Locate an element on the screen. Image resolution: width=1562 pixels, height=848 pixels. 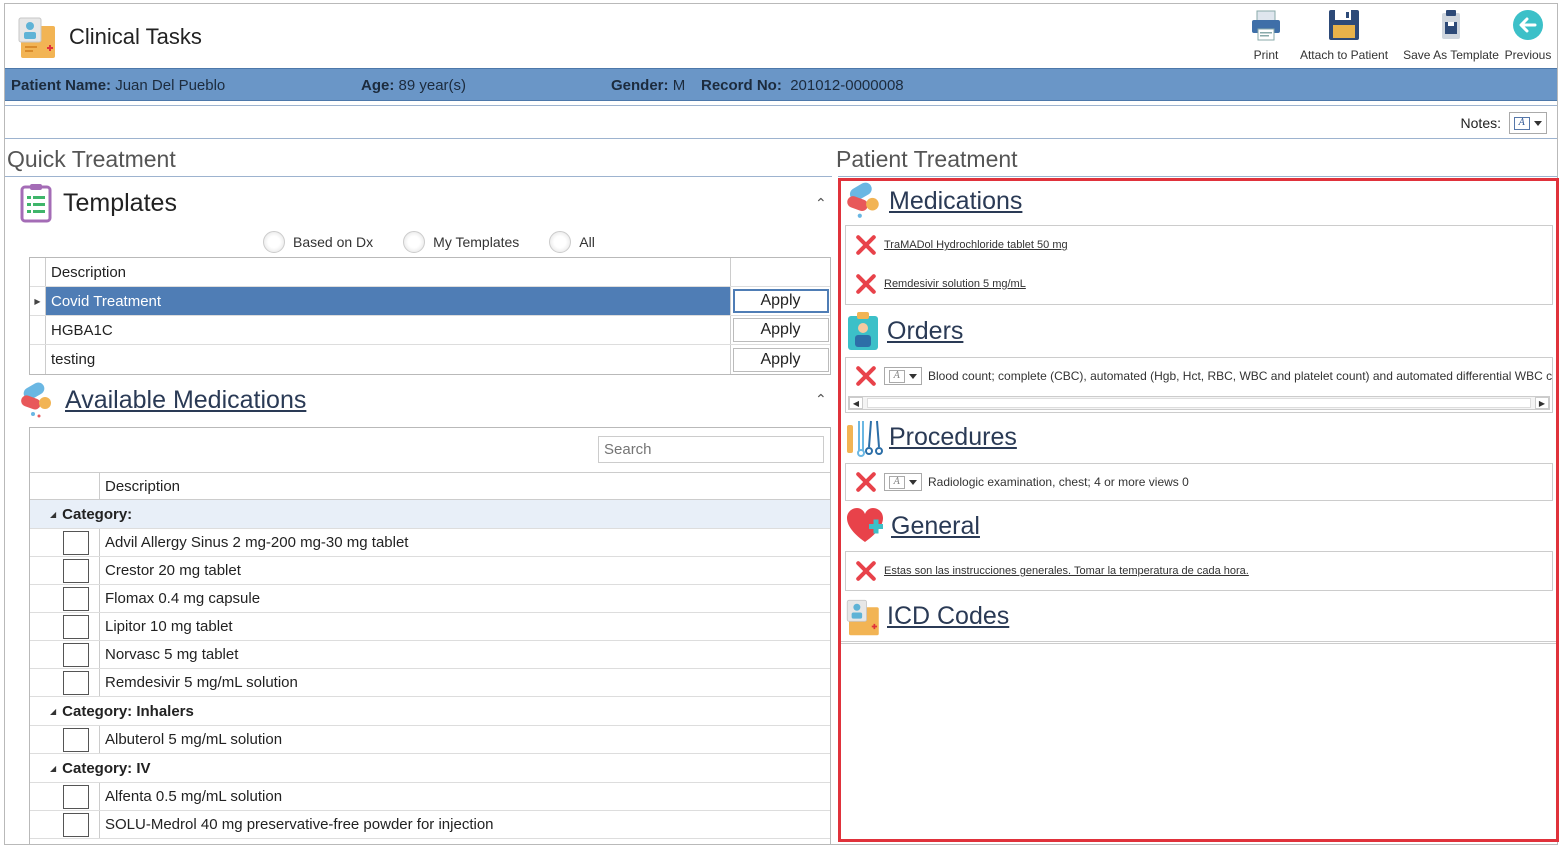
templates-title: Templates is located at coordinates (120, 202).